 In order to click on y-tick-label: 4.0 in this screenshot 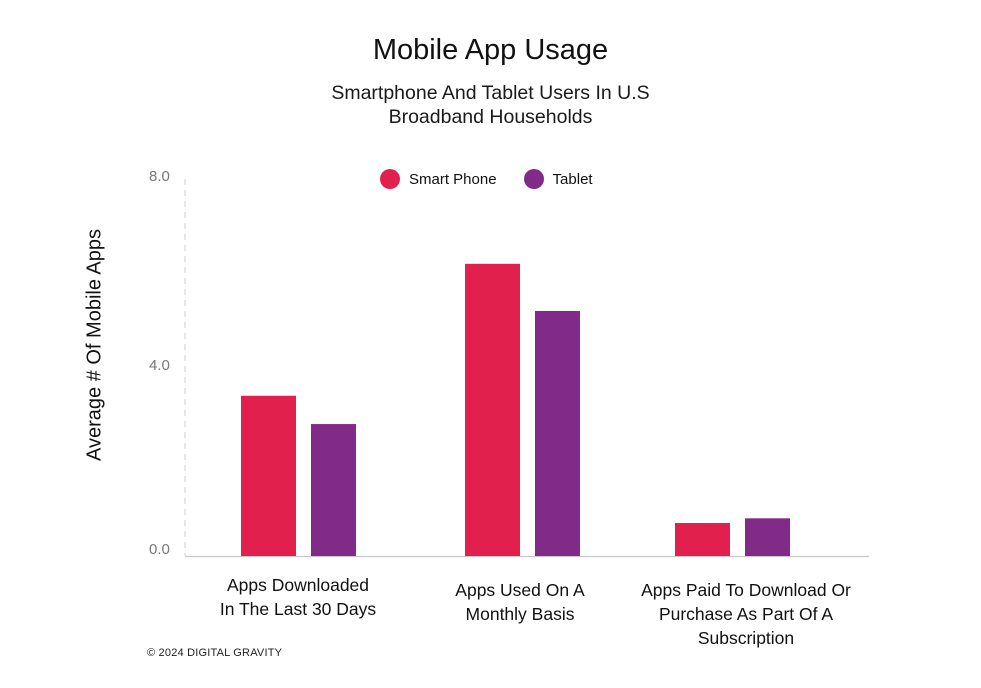, I will do `click(159, 365)`.